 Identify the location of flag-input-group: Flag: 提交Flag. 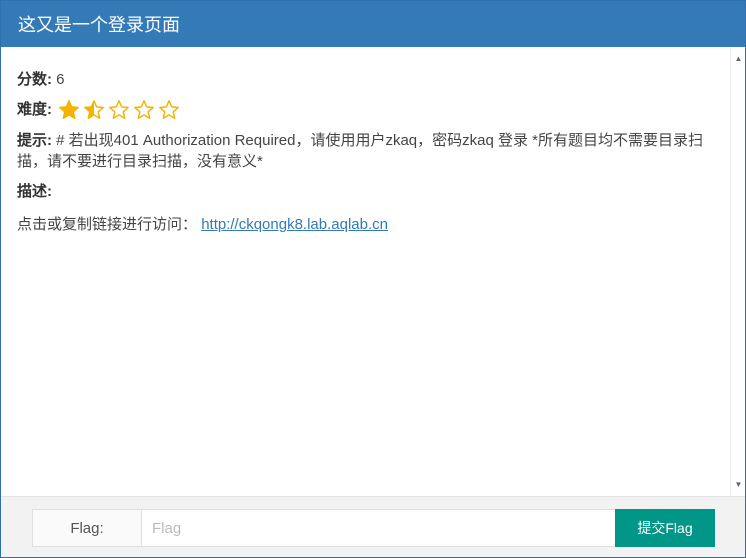
(373, 528).